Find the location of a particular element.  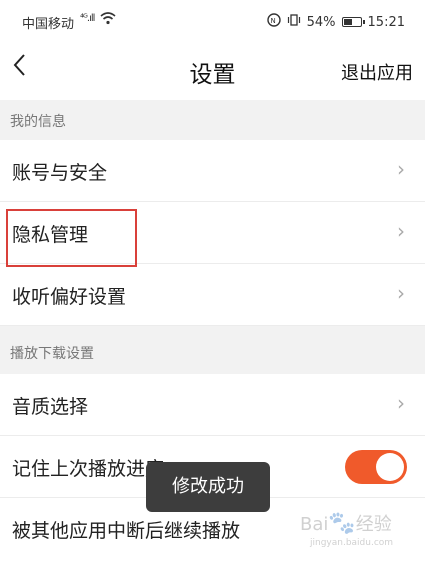

carrier-label: 中国移动 is located at coordinates (48, 24).